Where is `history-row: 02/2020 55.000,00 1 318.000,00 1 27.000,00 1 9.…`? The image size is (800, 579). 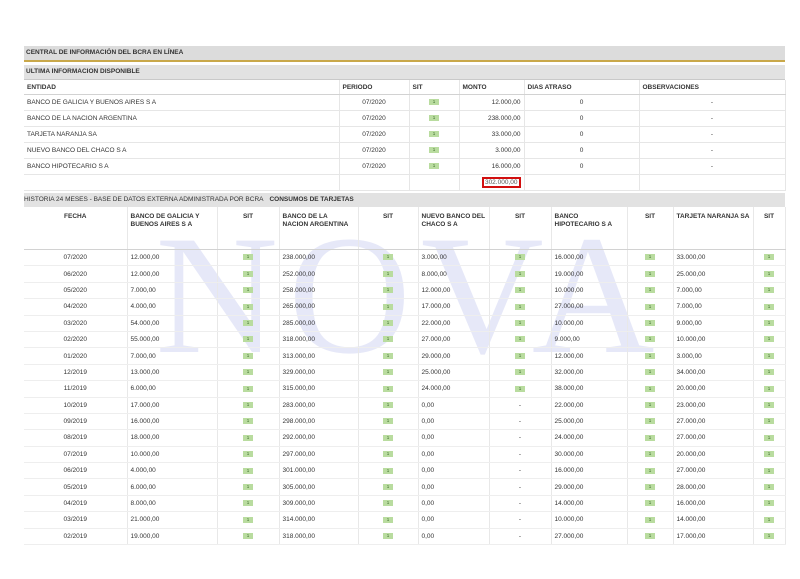 history-row: 02/2020 55.000,00 1 318.000,00 1 27.000,00 1 9.… is located at coordinates (405, 340).